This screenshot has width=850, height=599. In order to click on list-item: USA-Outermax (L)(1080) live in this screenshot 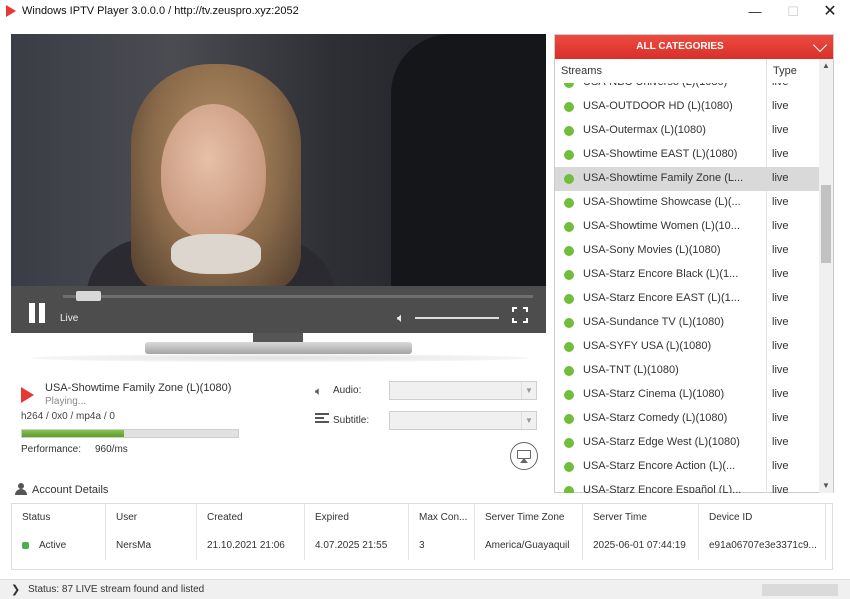, I will do `click(687, 131)`.